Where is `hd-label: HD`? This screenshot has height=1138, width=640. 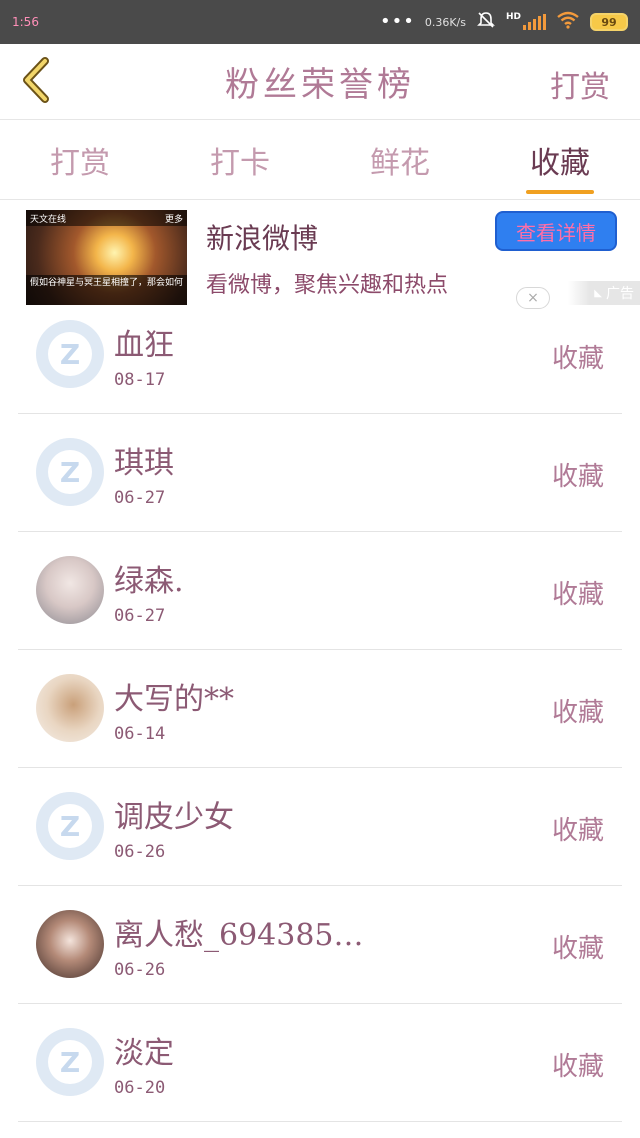
hd-label: HD is located at coordinates (513, 17).